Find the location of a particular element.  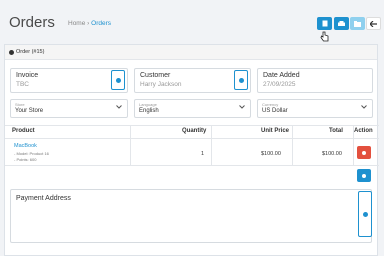

invoice-icon is located at coordinates (324, 23).